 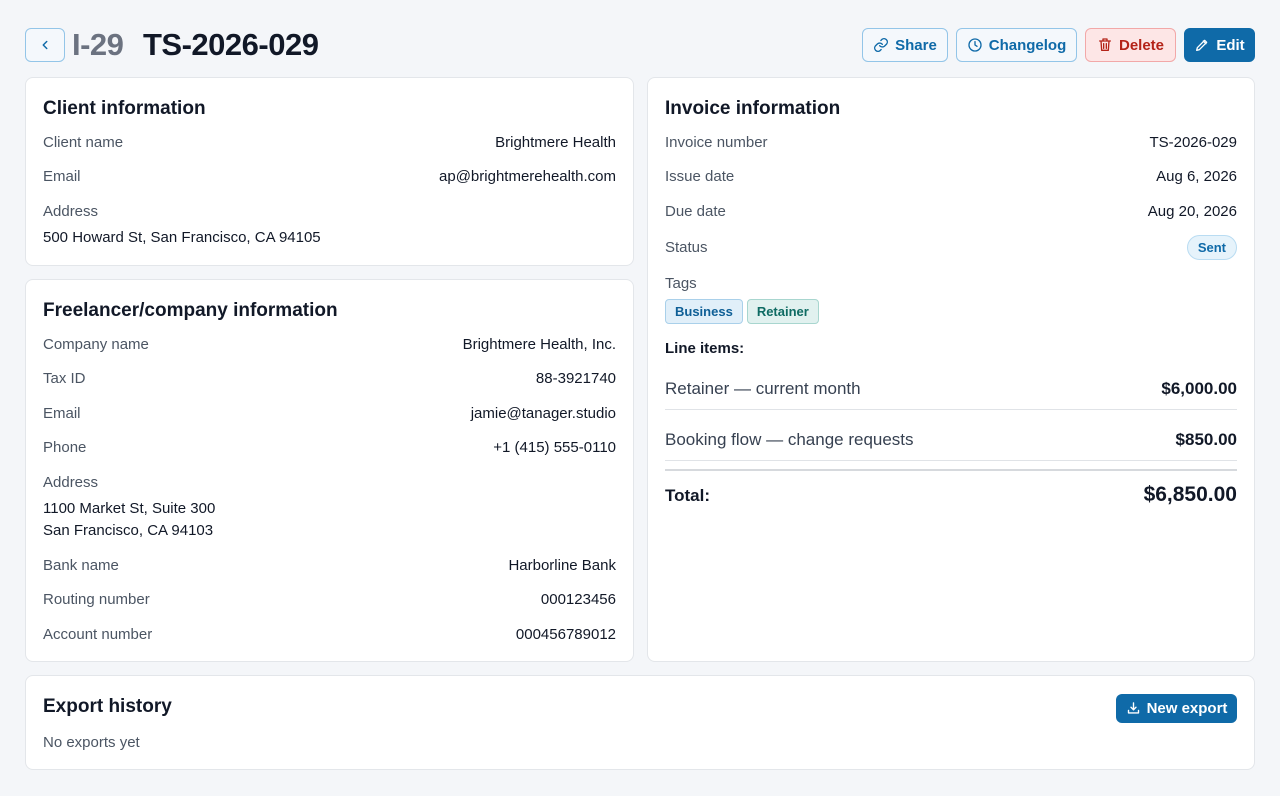 What do you see at coordinates (640, 722) in the screenshot?
I see `export-history-card: Export history New export No exports yet` at bounding box center [640, 722].